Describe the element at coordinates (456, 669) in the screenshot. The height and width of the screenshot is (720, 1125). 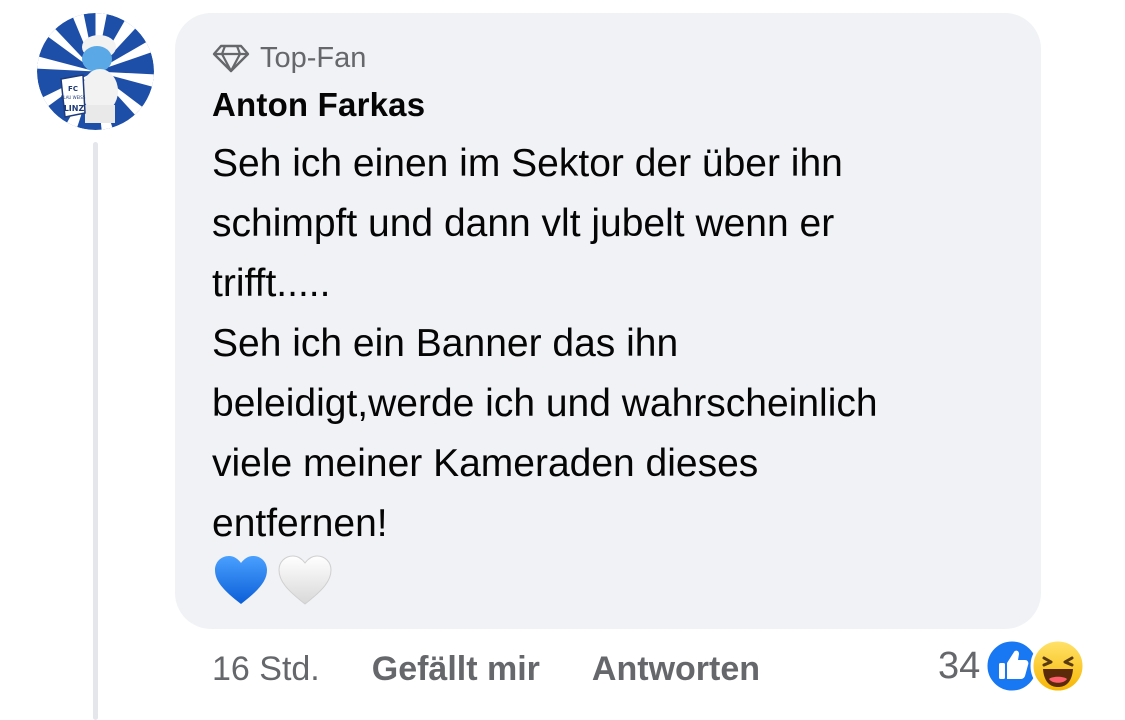
I see `like-button: Gefällt mir` at that location.